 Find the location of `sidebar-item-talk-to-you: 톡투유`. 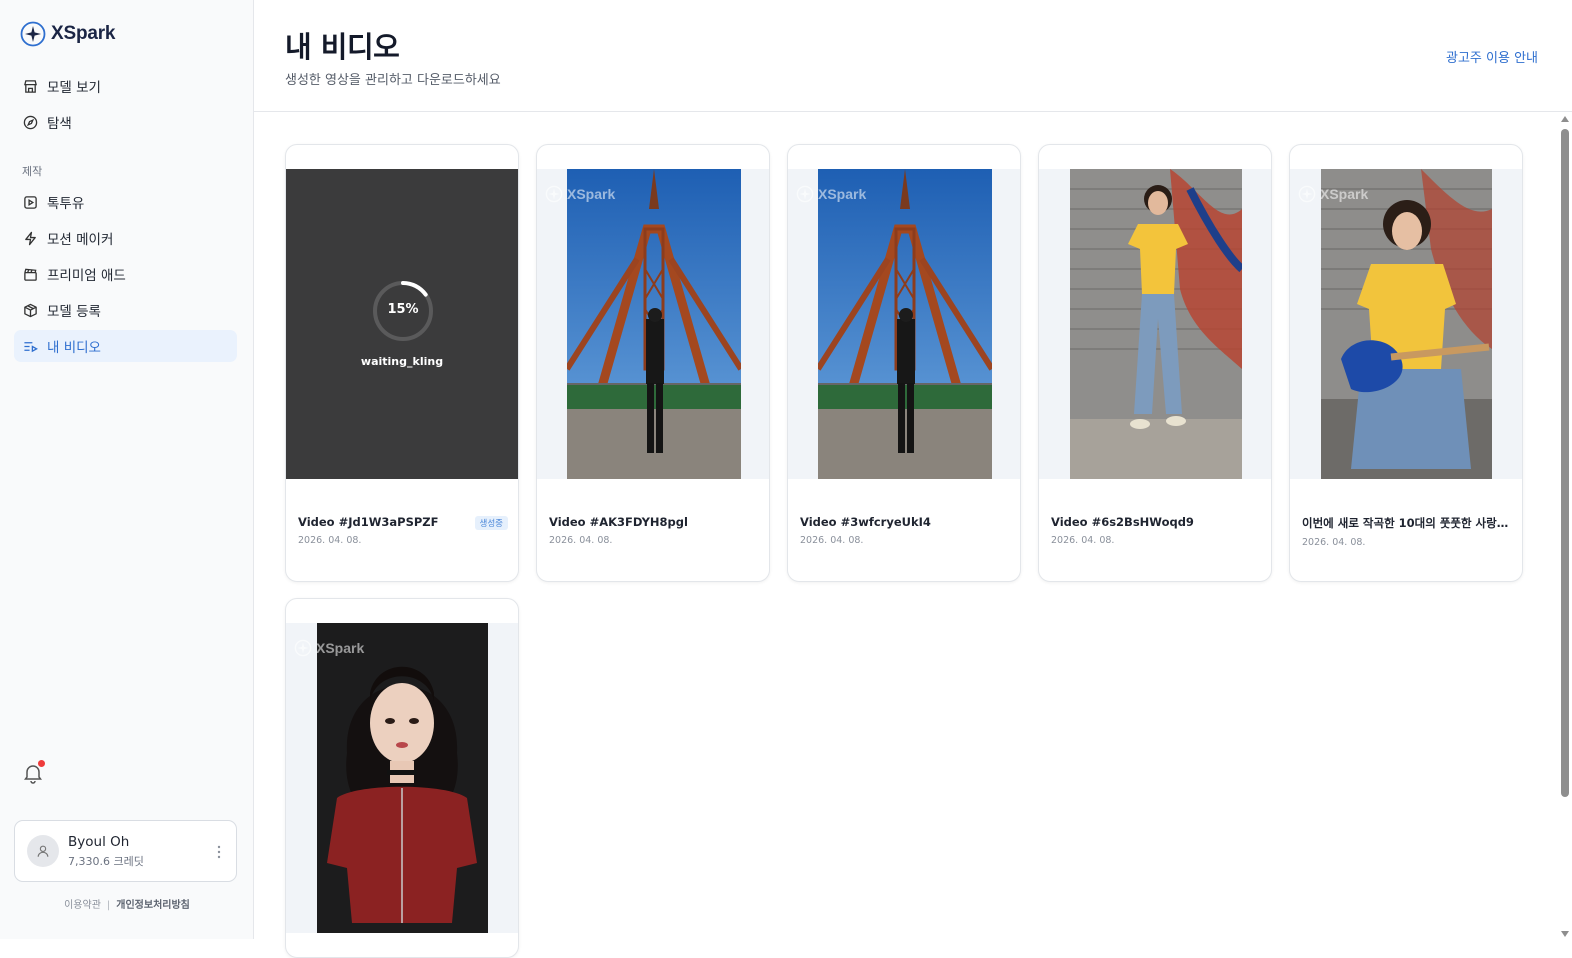

sidebar-item-talk-to-you: 톡투유 is located at coordinates (125, 202).